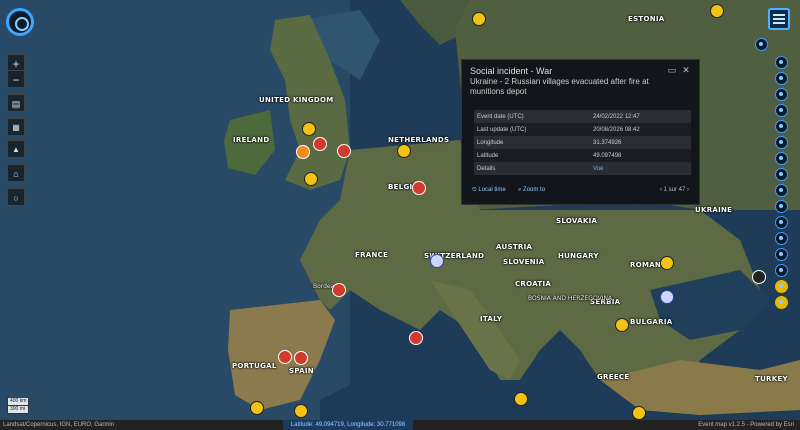  I want to click on label-ukraine: UKRAINE, so click(714, 210).